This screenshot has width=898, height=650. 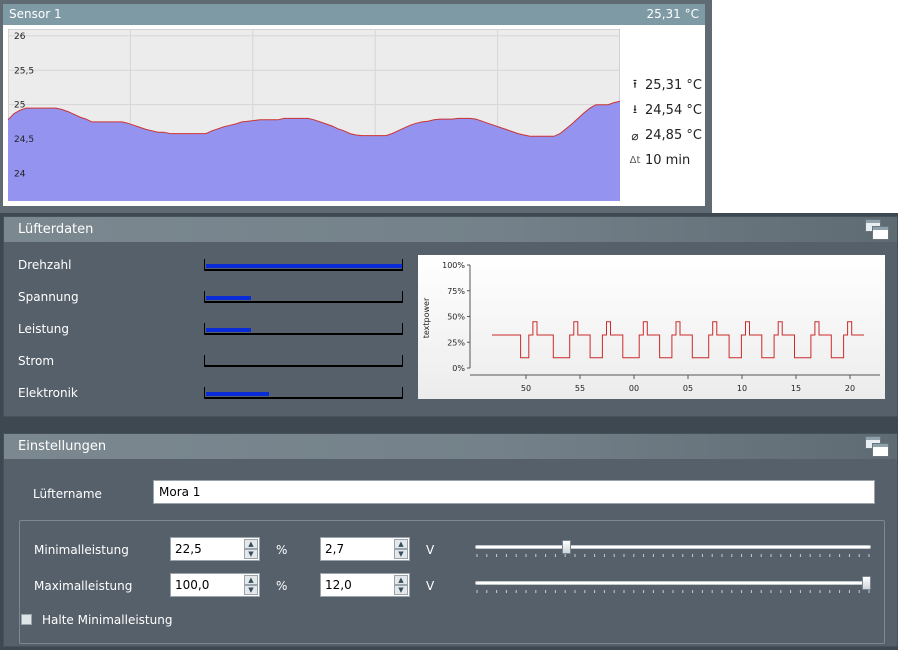 What do you see at coordinates (303, 329) in the screenshot?
I see `metric-bar-leistung` at bounding box center [303, 329].